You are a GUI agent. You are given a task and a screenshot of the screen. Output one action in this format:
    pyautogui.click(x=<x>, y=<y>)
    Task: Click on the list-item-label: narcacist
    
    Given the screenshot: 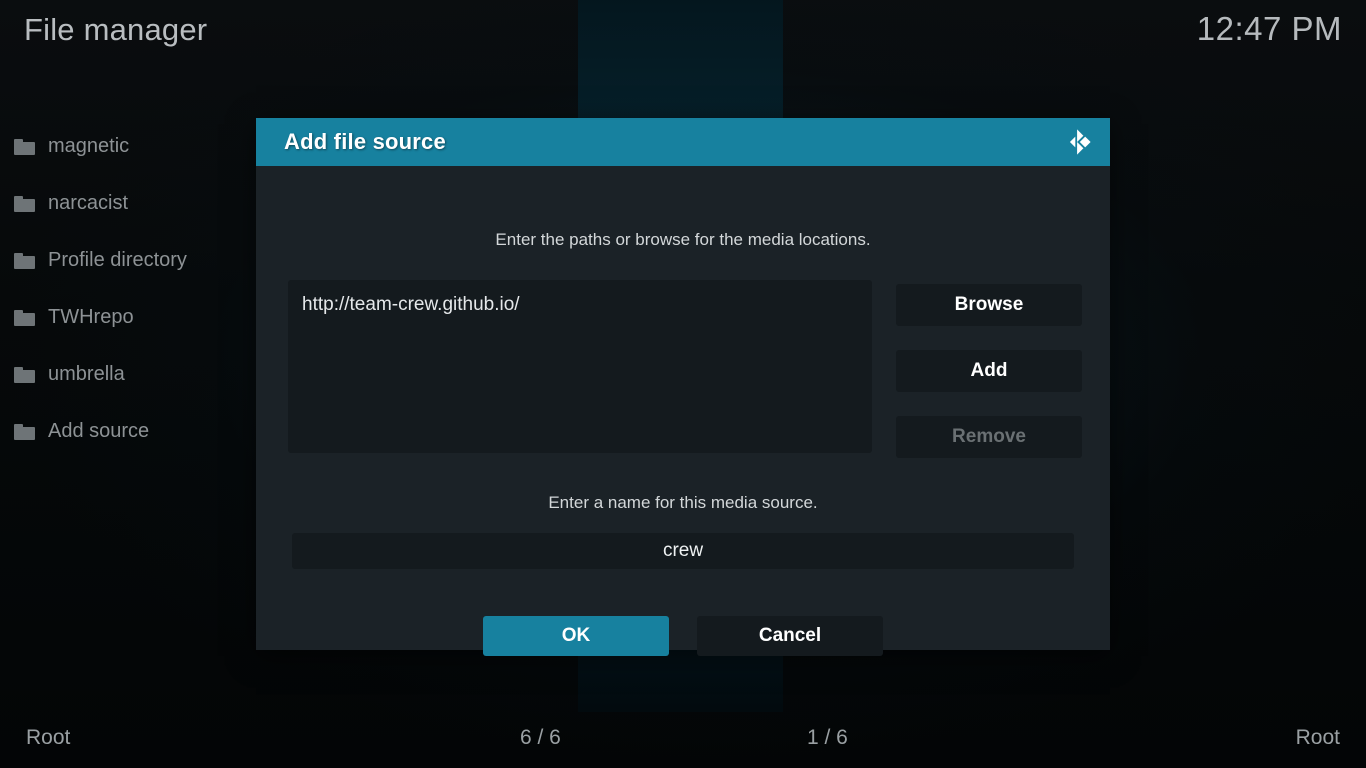 What is the action you would take?
    pyautogui.click(x=88, y=203)
    